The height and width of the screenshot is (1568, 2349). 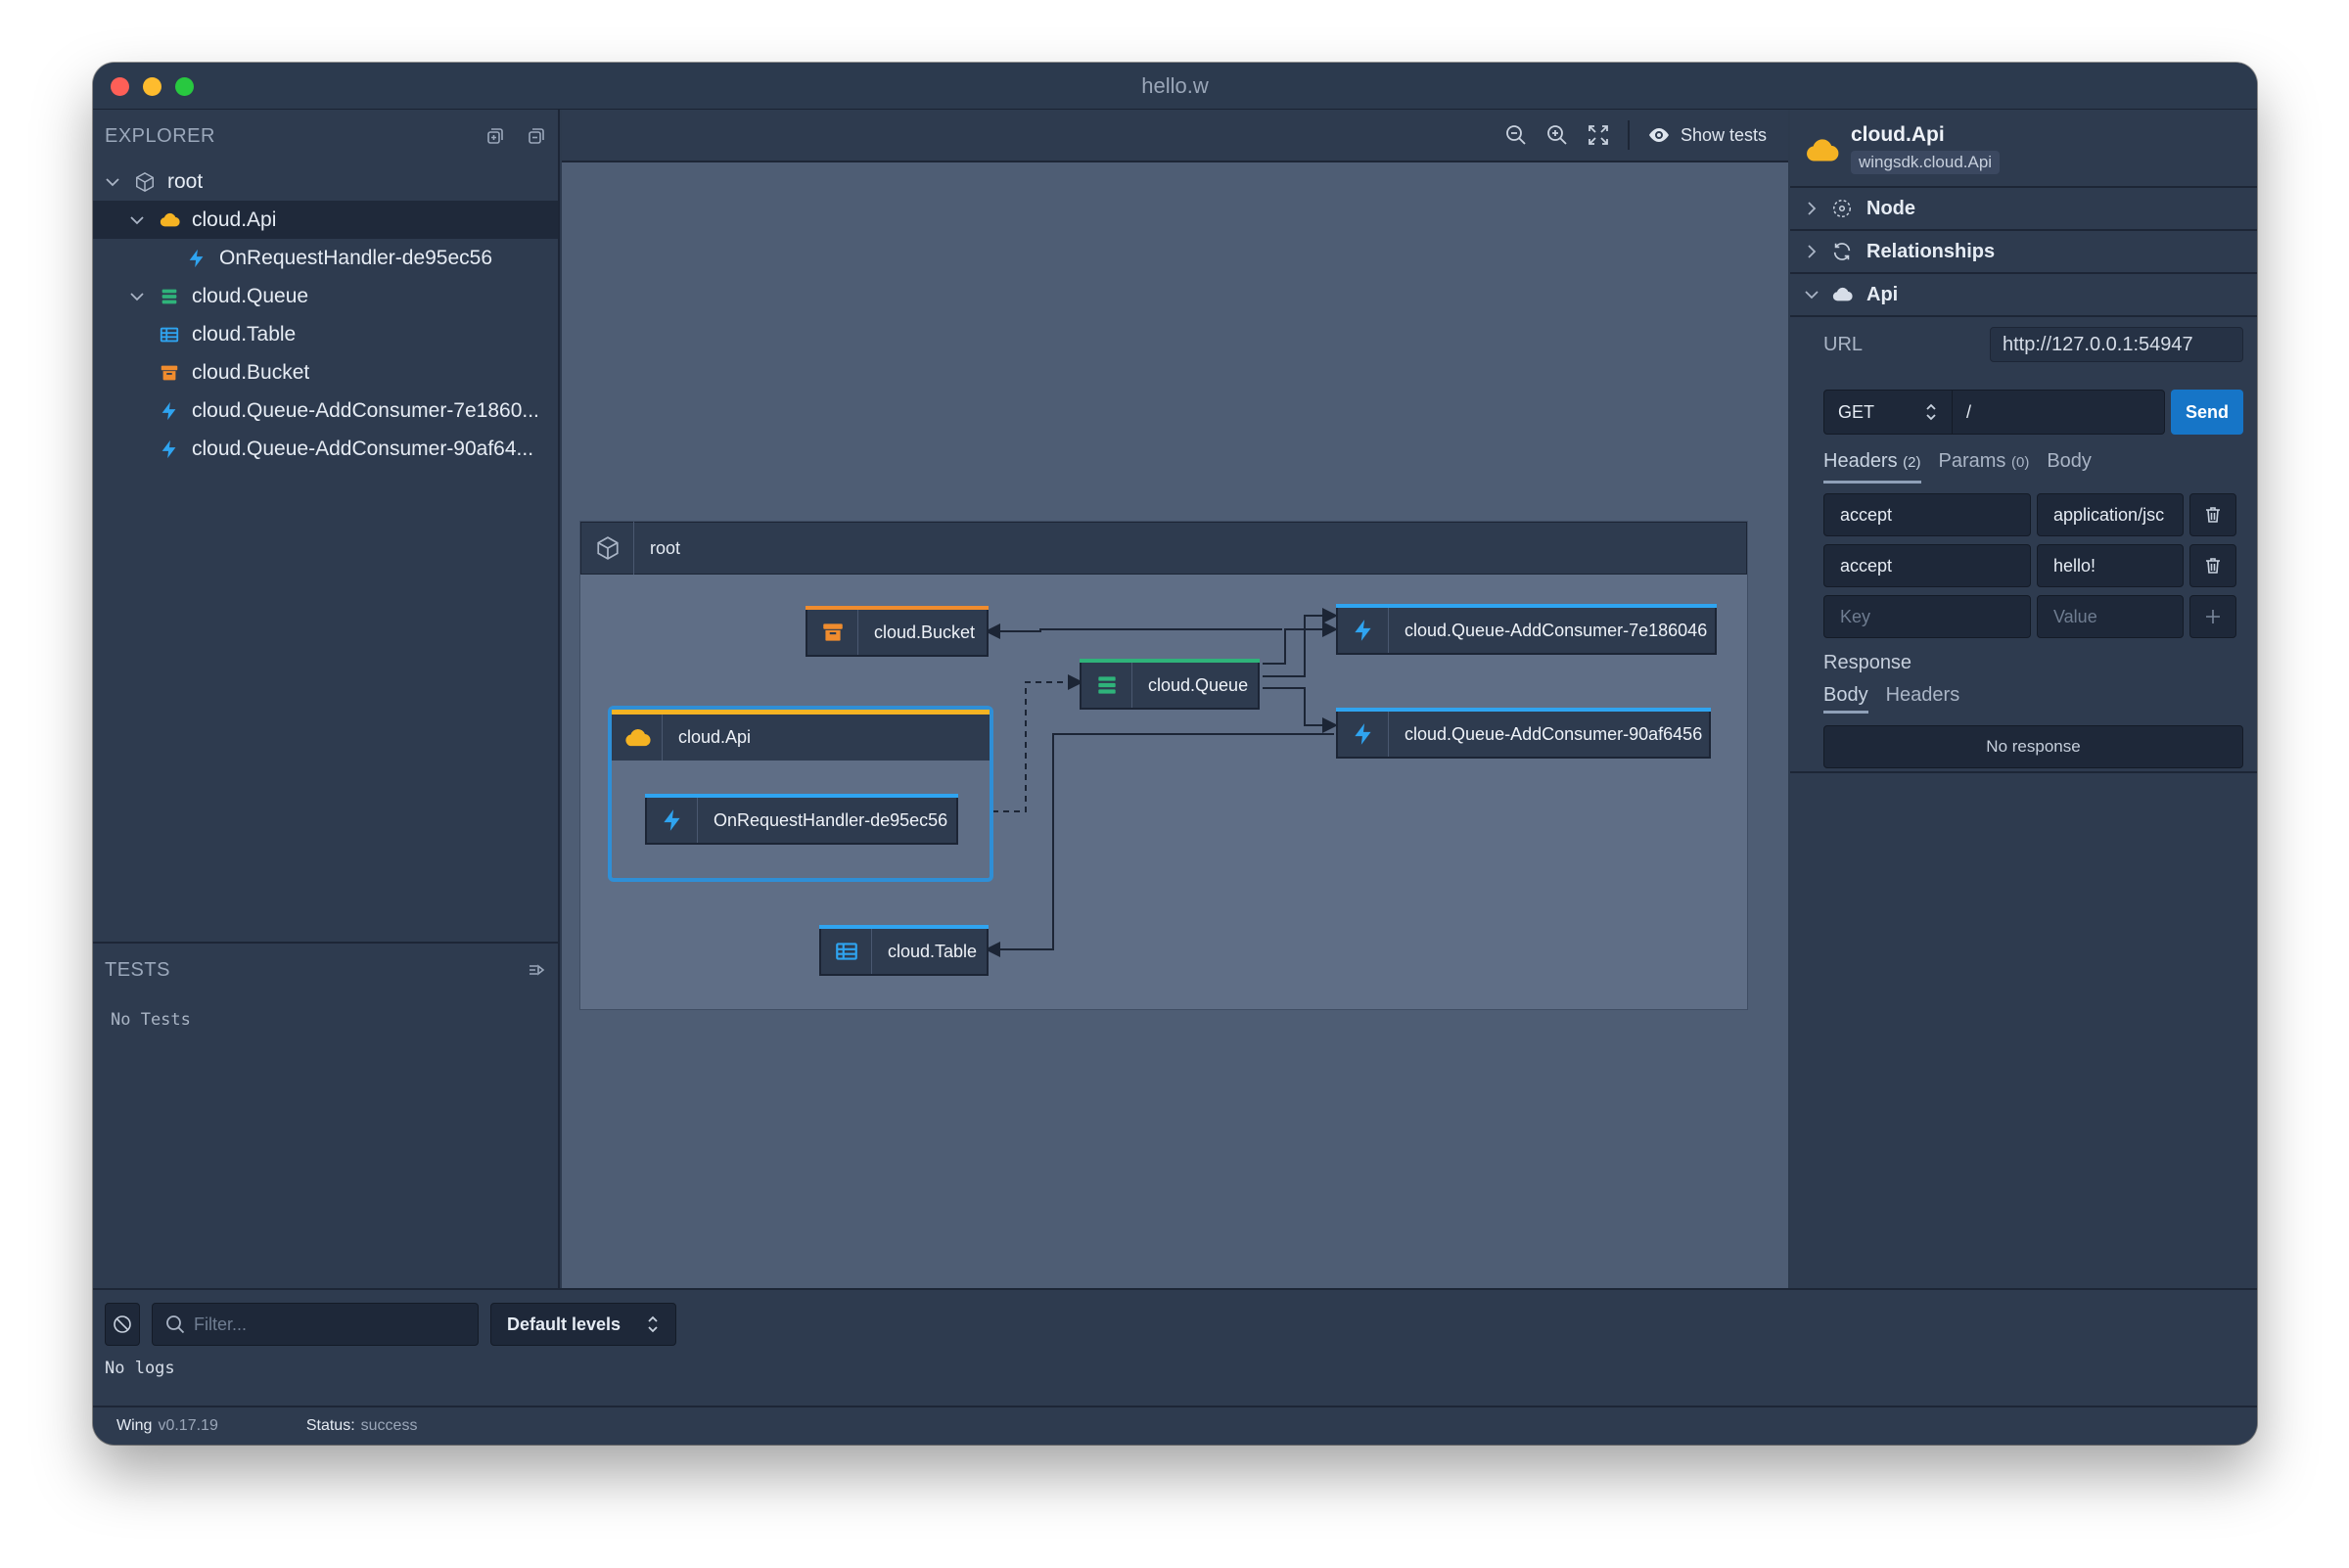 What do you see at coordinates (2111, 514) in the screenshot?
I see `header-value-input: application/jsc` at bounding box center [2111, 514].